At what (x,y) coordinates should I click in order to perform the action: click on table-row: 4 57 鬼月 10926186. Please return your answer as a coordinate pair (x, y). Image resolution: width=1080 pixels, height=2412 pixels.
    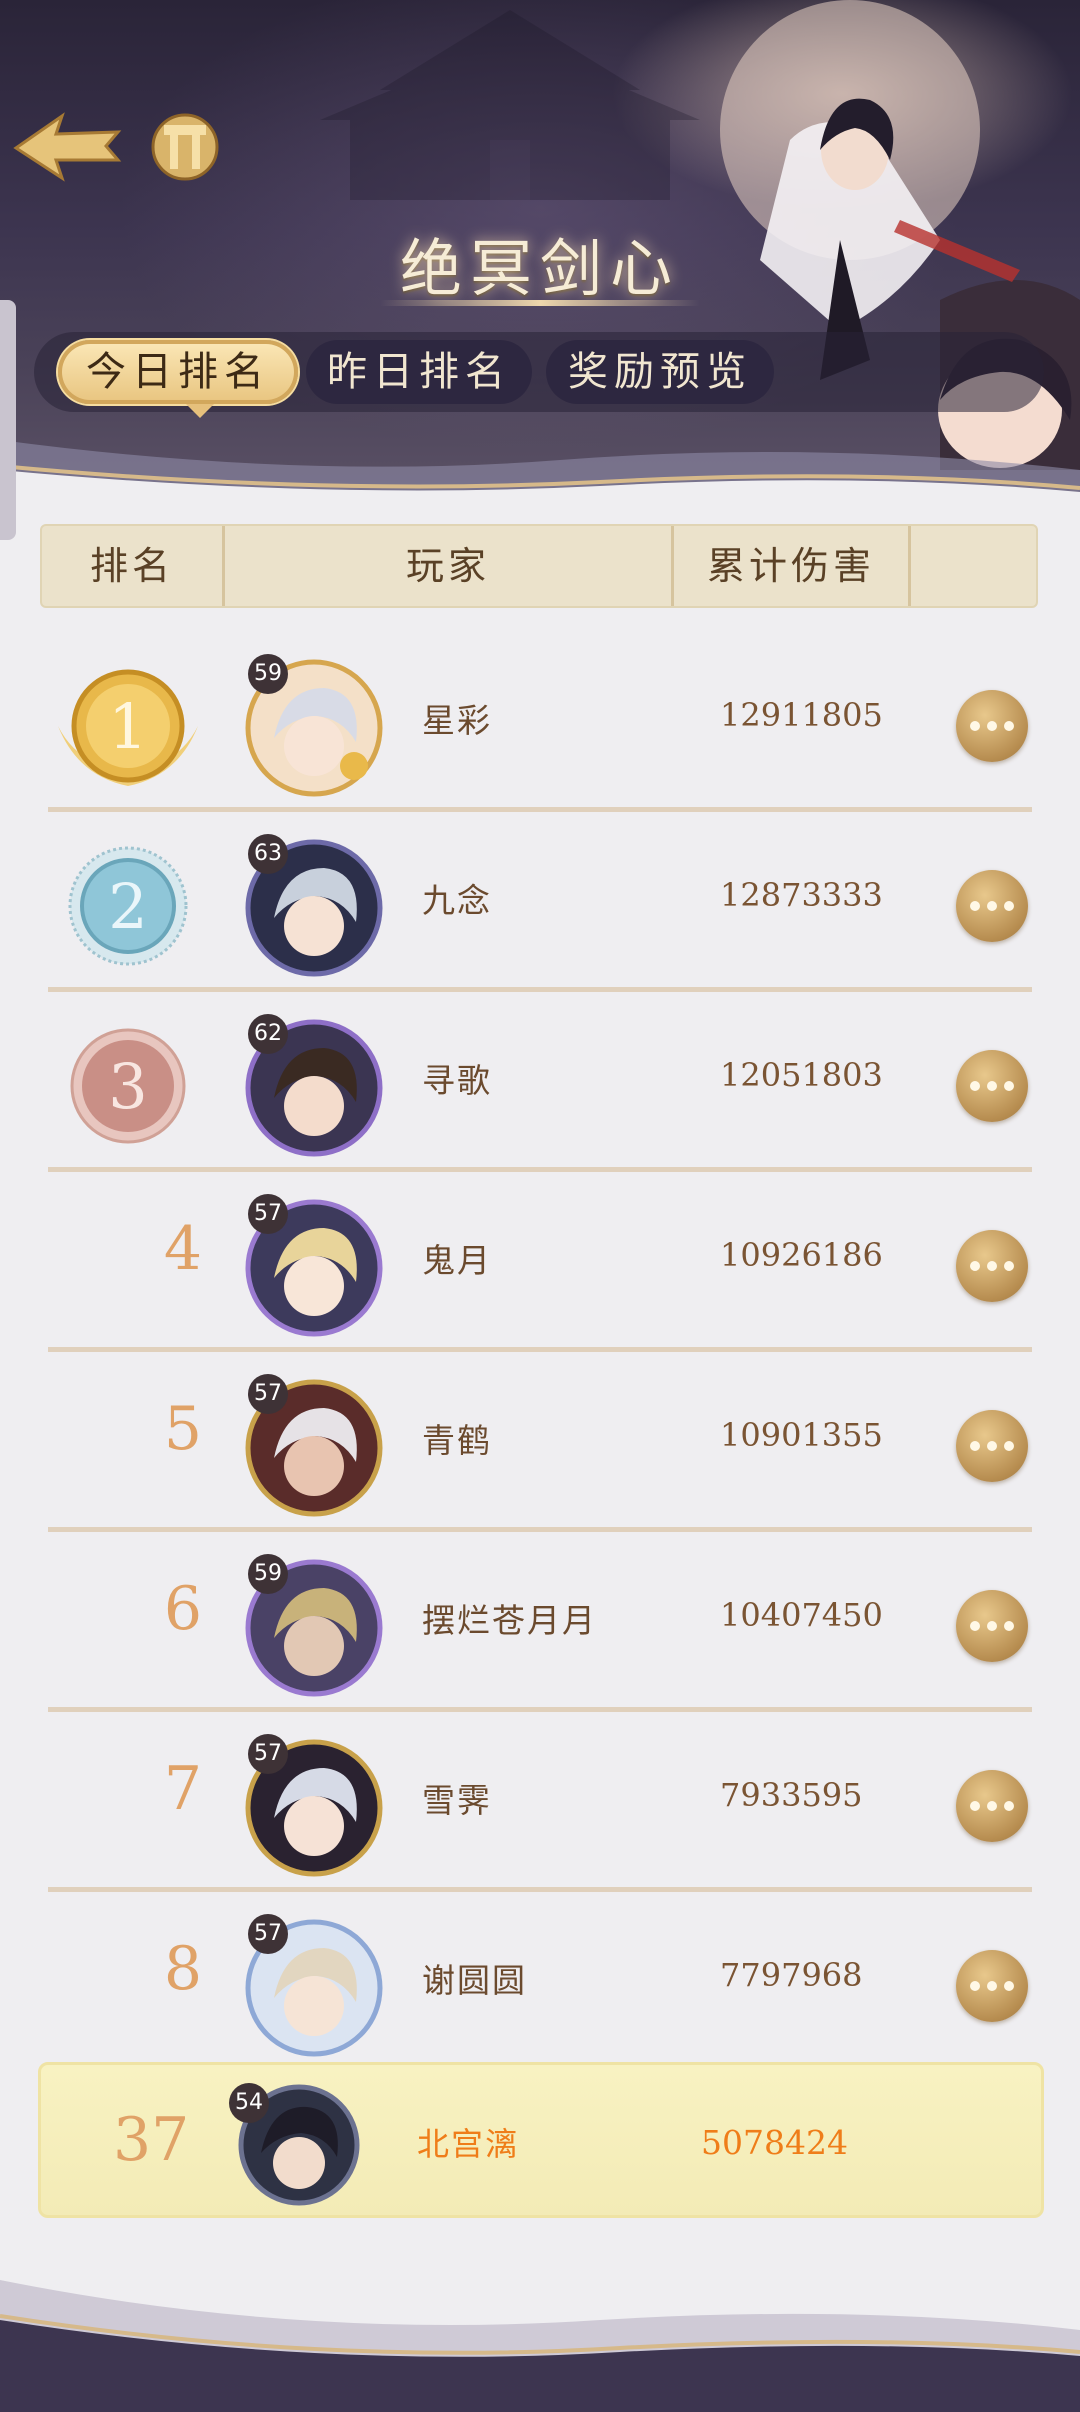
    Looking at the image, I should click on (540, 1263).